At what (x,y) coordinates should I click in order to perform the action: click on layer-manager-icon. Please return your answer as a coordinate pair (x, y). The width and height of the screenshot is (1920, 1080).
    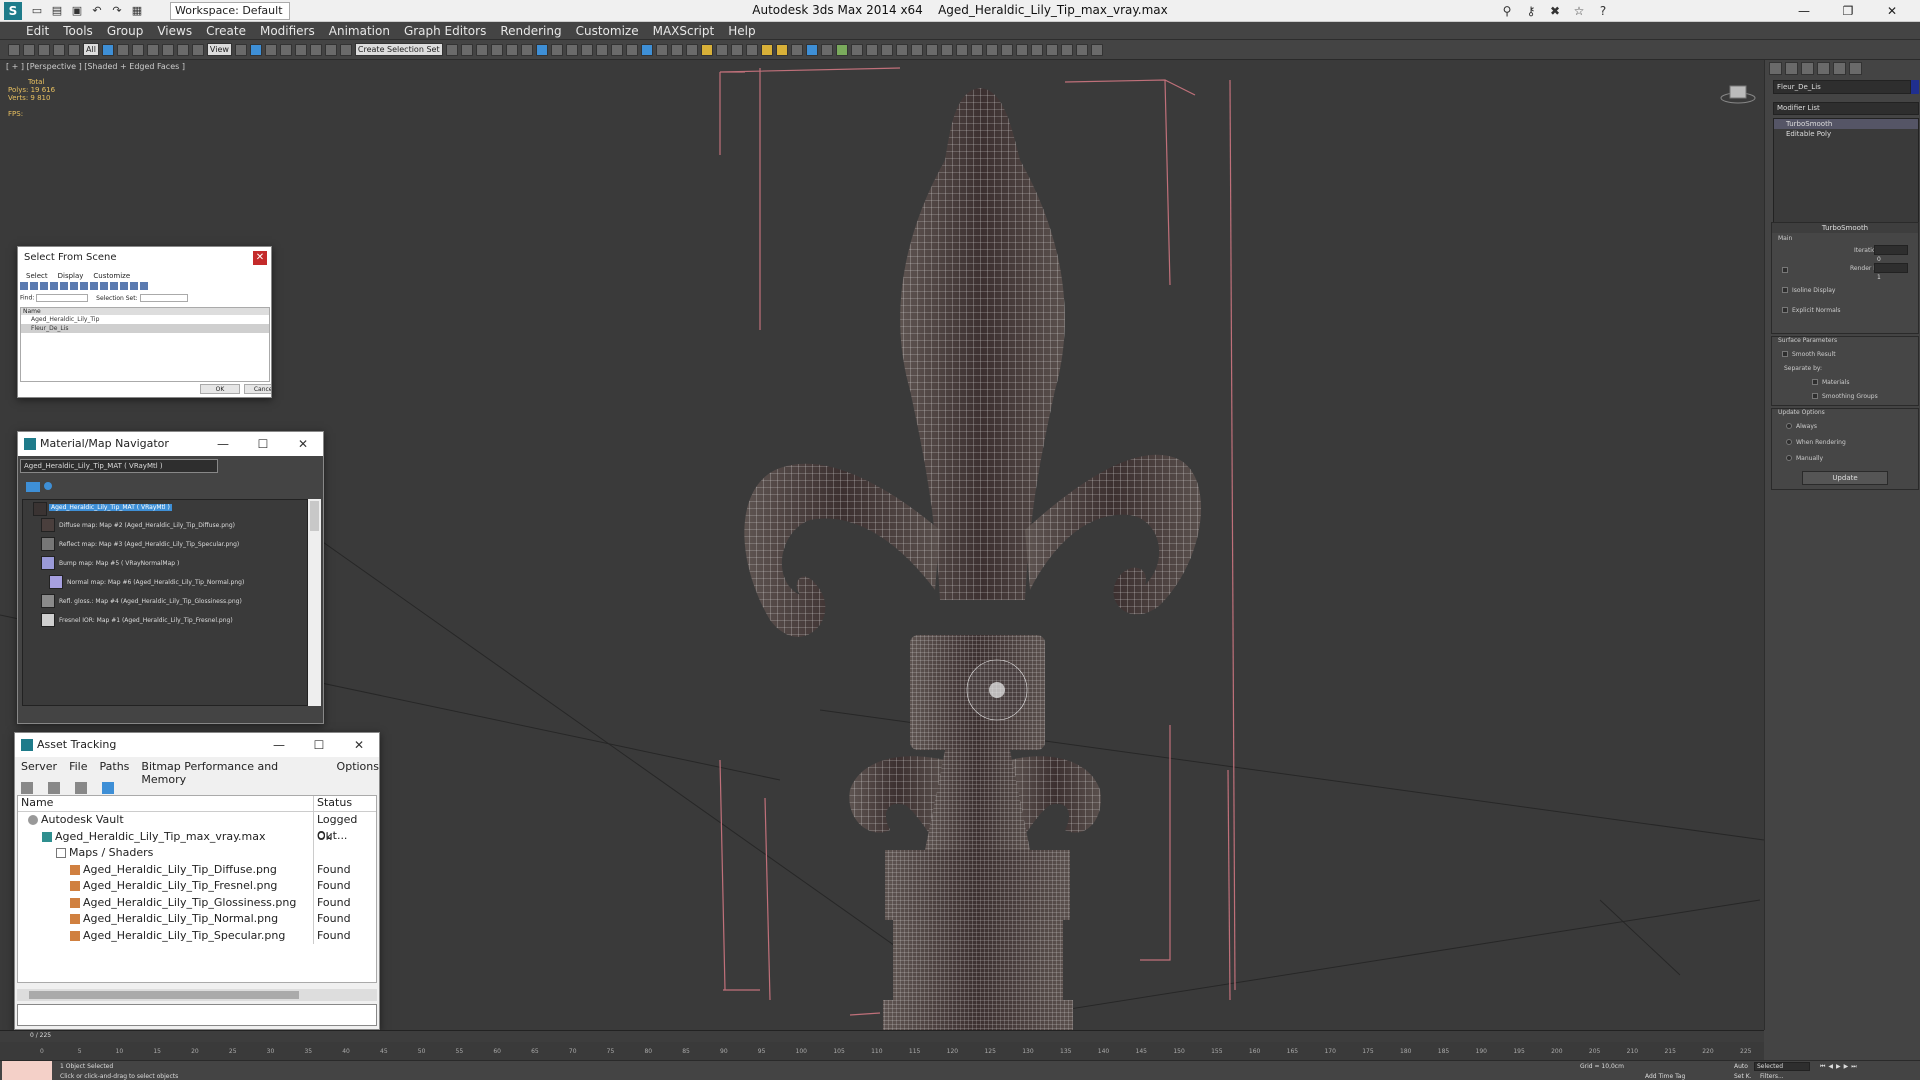
    Looking at the image, I should click on (481, 49).